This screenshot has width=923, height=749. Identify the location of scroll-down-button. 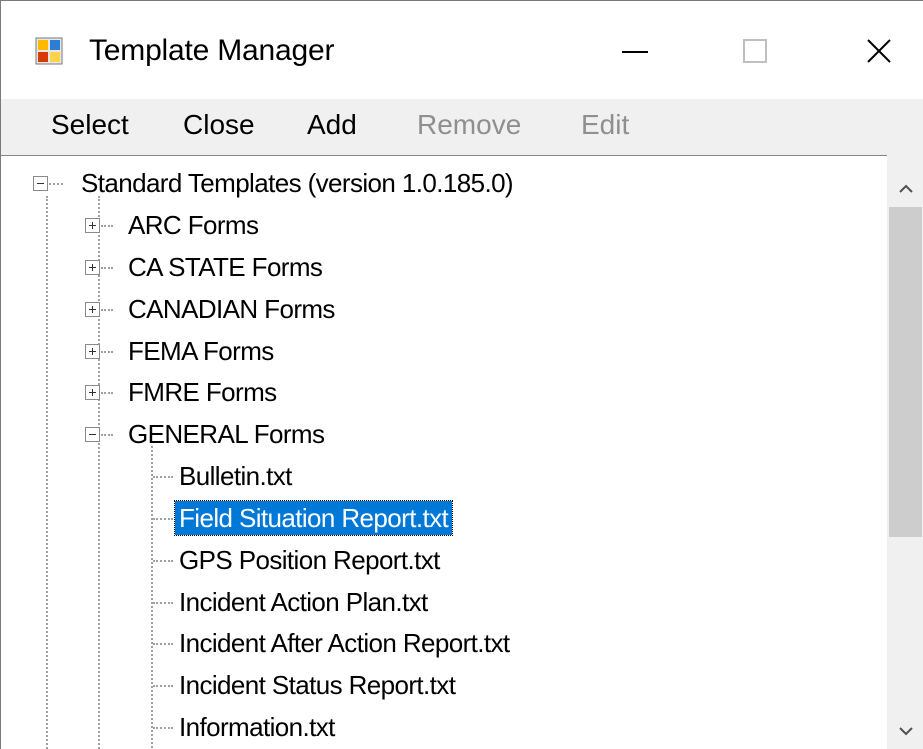
(905, 730).